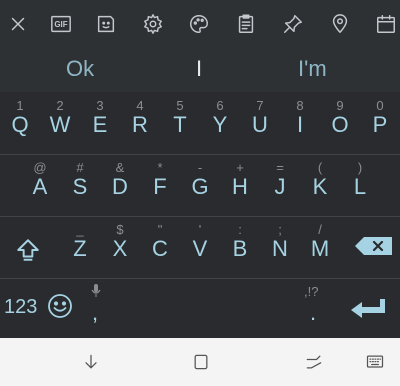 Image resolution: width=400 pixels, height=386 pixels. What do you see at coordinates (240, 248) in the screenshot?
I see `key-b: :B` at bounding box center [240, 248].